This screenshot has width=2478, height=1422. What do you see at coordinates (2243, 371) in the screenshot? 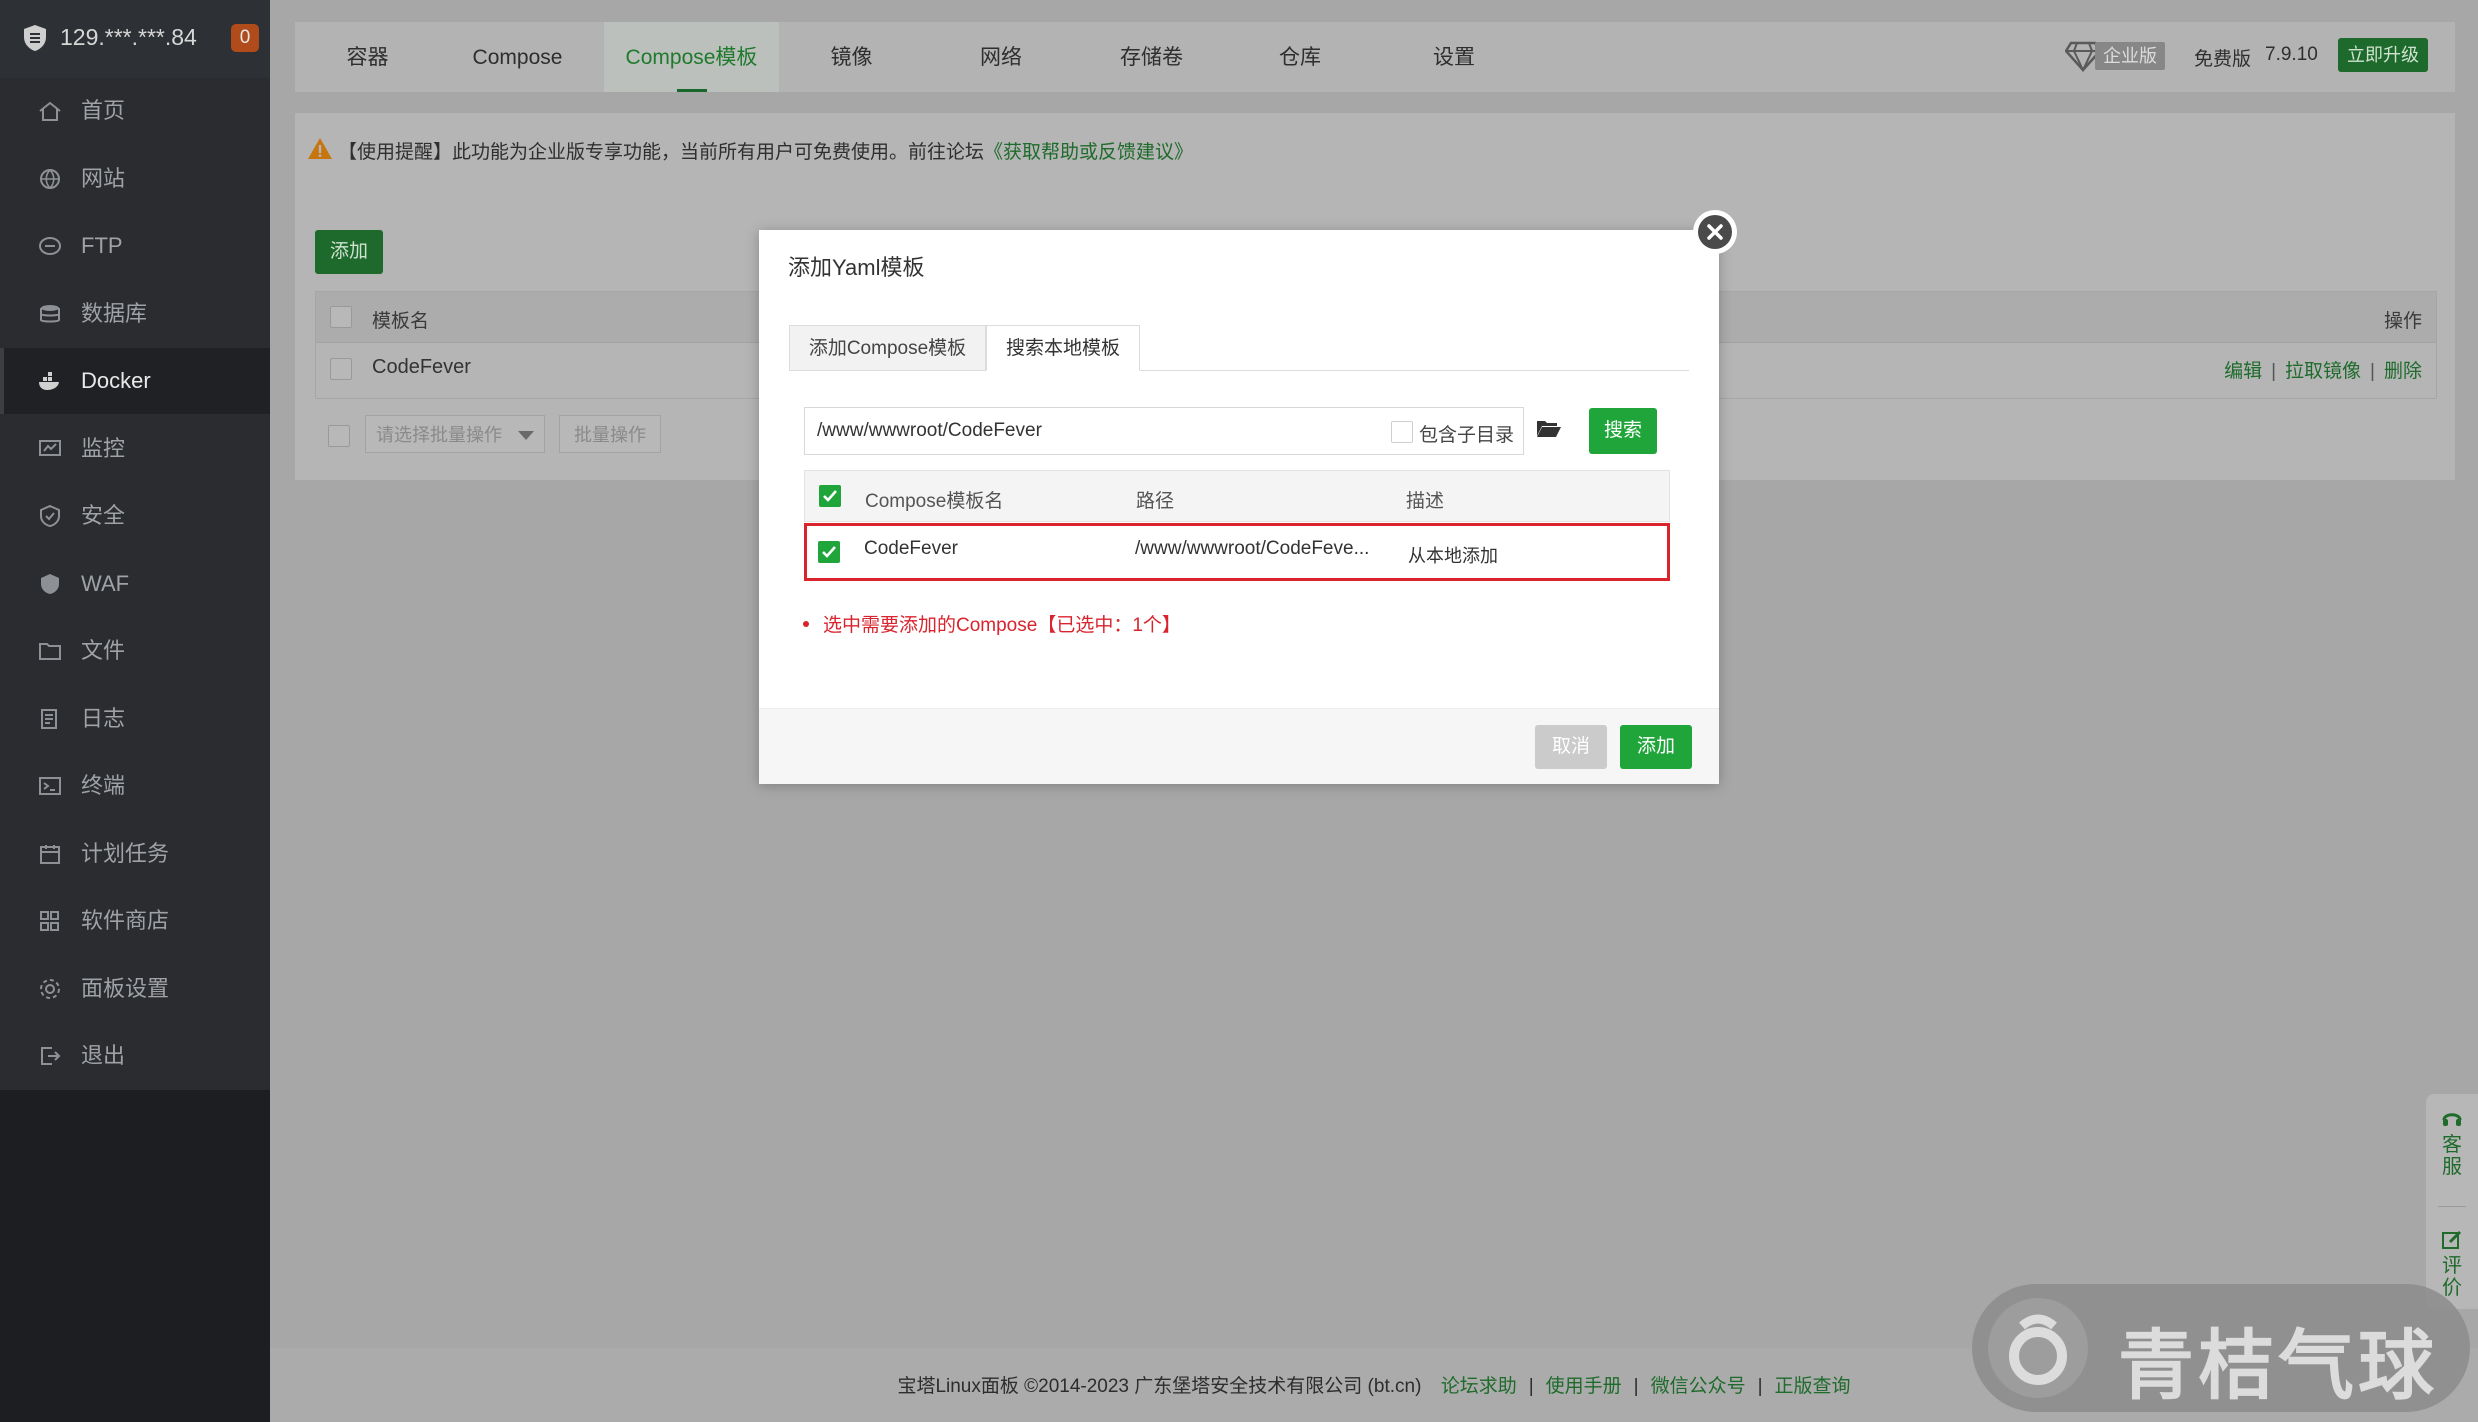
I see `edit-link: 编辑` at bounding box center [2243, 371].